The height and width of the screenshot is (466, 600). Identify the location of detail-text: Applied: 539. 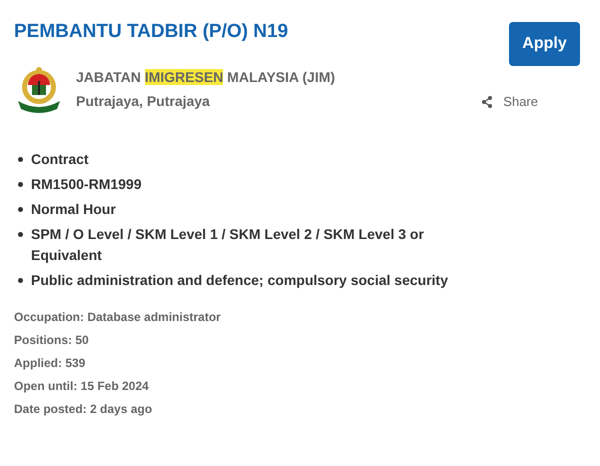
(50, 363).